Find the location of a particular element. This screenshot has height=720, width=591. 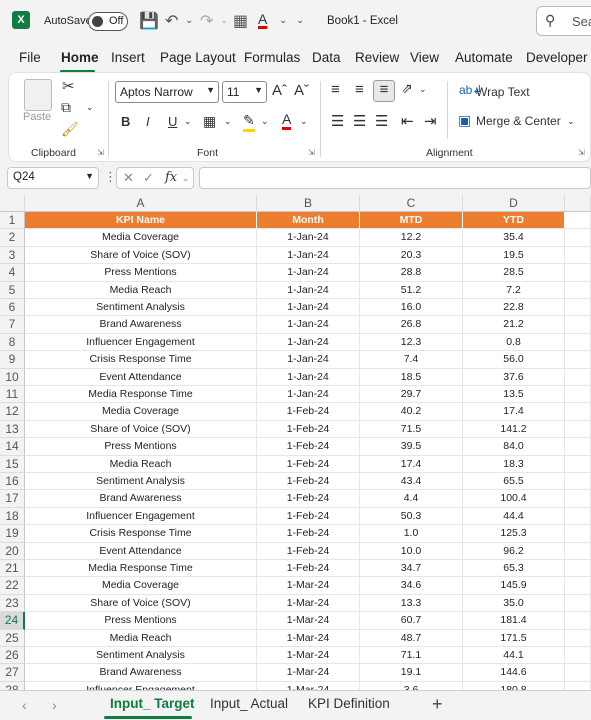

copy-dropdown-icon: ⌄ is located at coordinates (90, 107).